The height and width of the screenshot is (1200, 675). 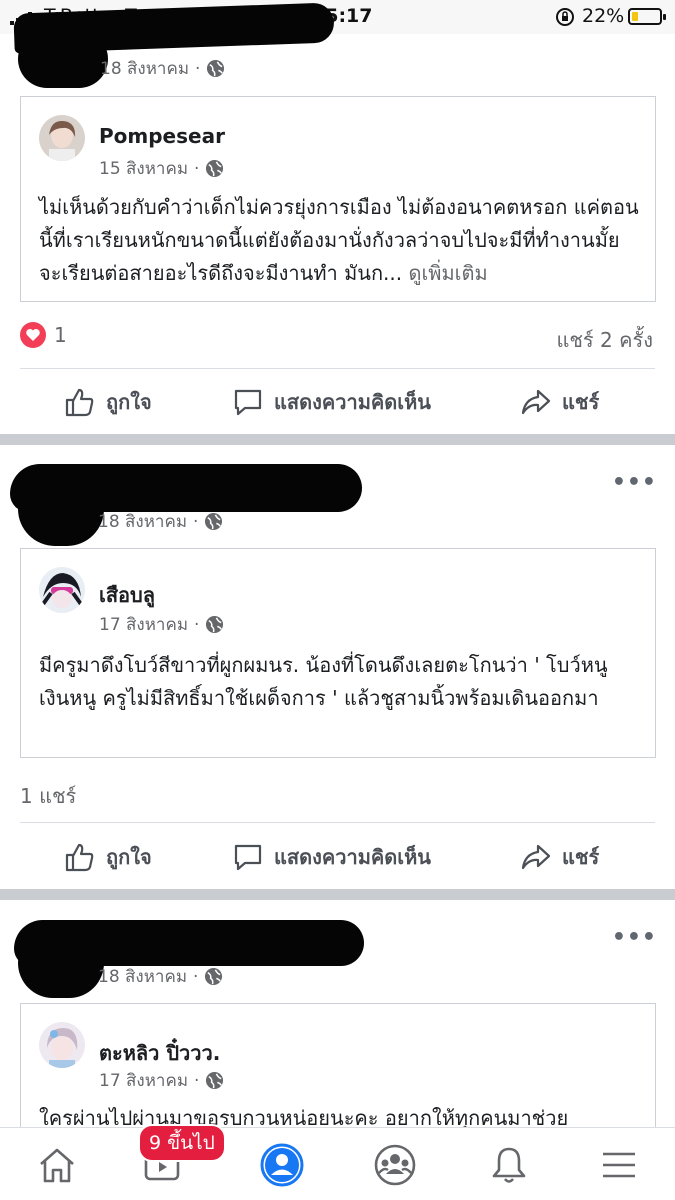 I want to click on tab-profile, so click(x=282, y=1165).